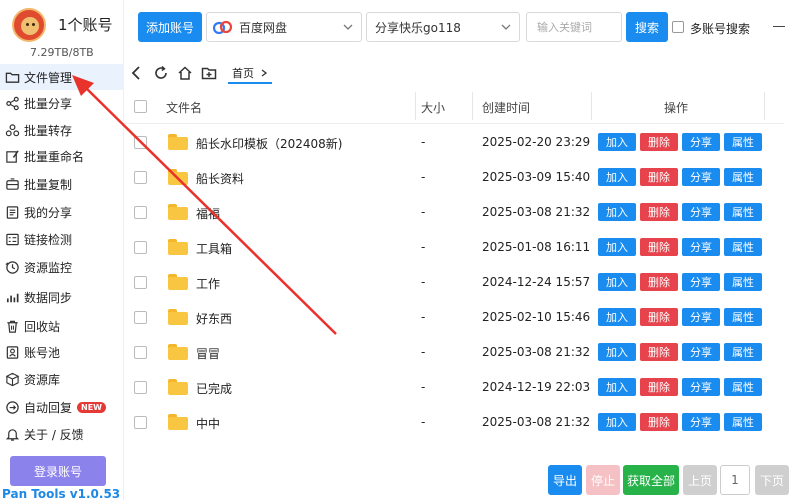  I want to click on minimize-icon, so click(779, 26).